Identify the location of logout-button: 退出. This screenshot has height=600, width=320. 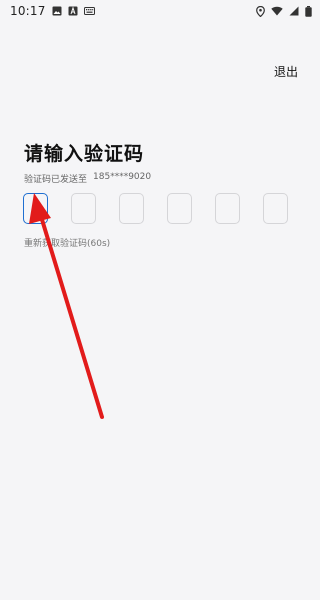
(286, 71).